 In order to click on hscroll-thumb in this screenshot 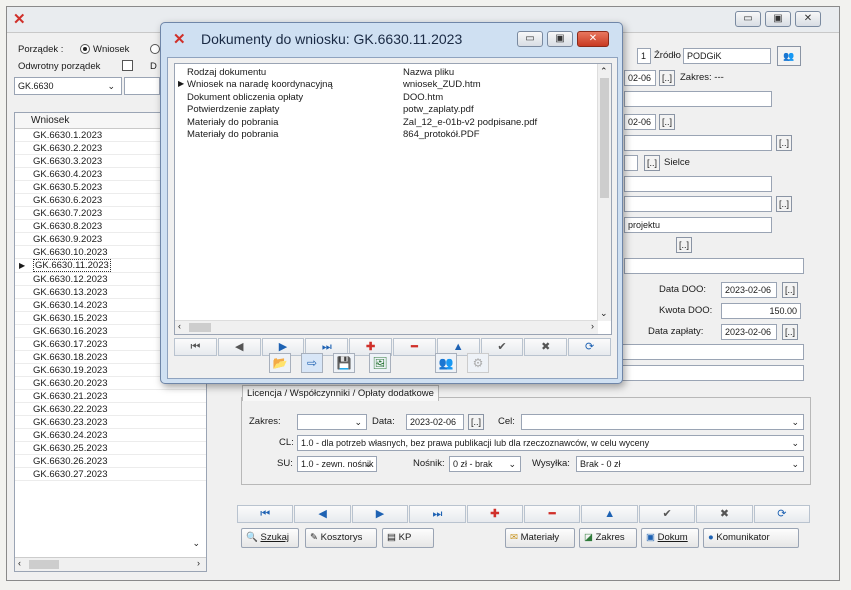, I will do `click(200, 327)`.